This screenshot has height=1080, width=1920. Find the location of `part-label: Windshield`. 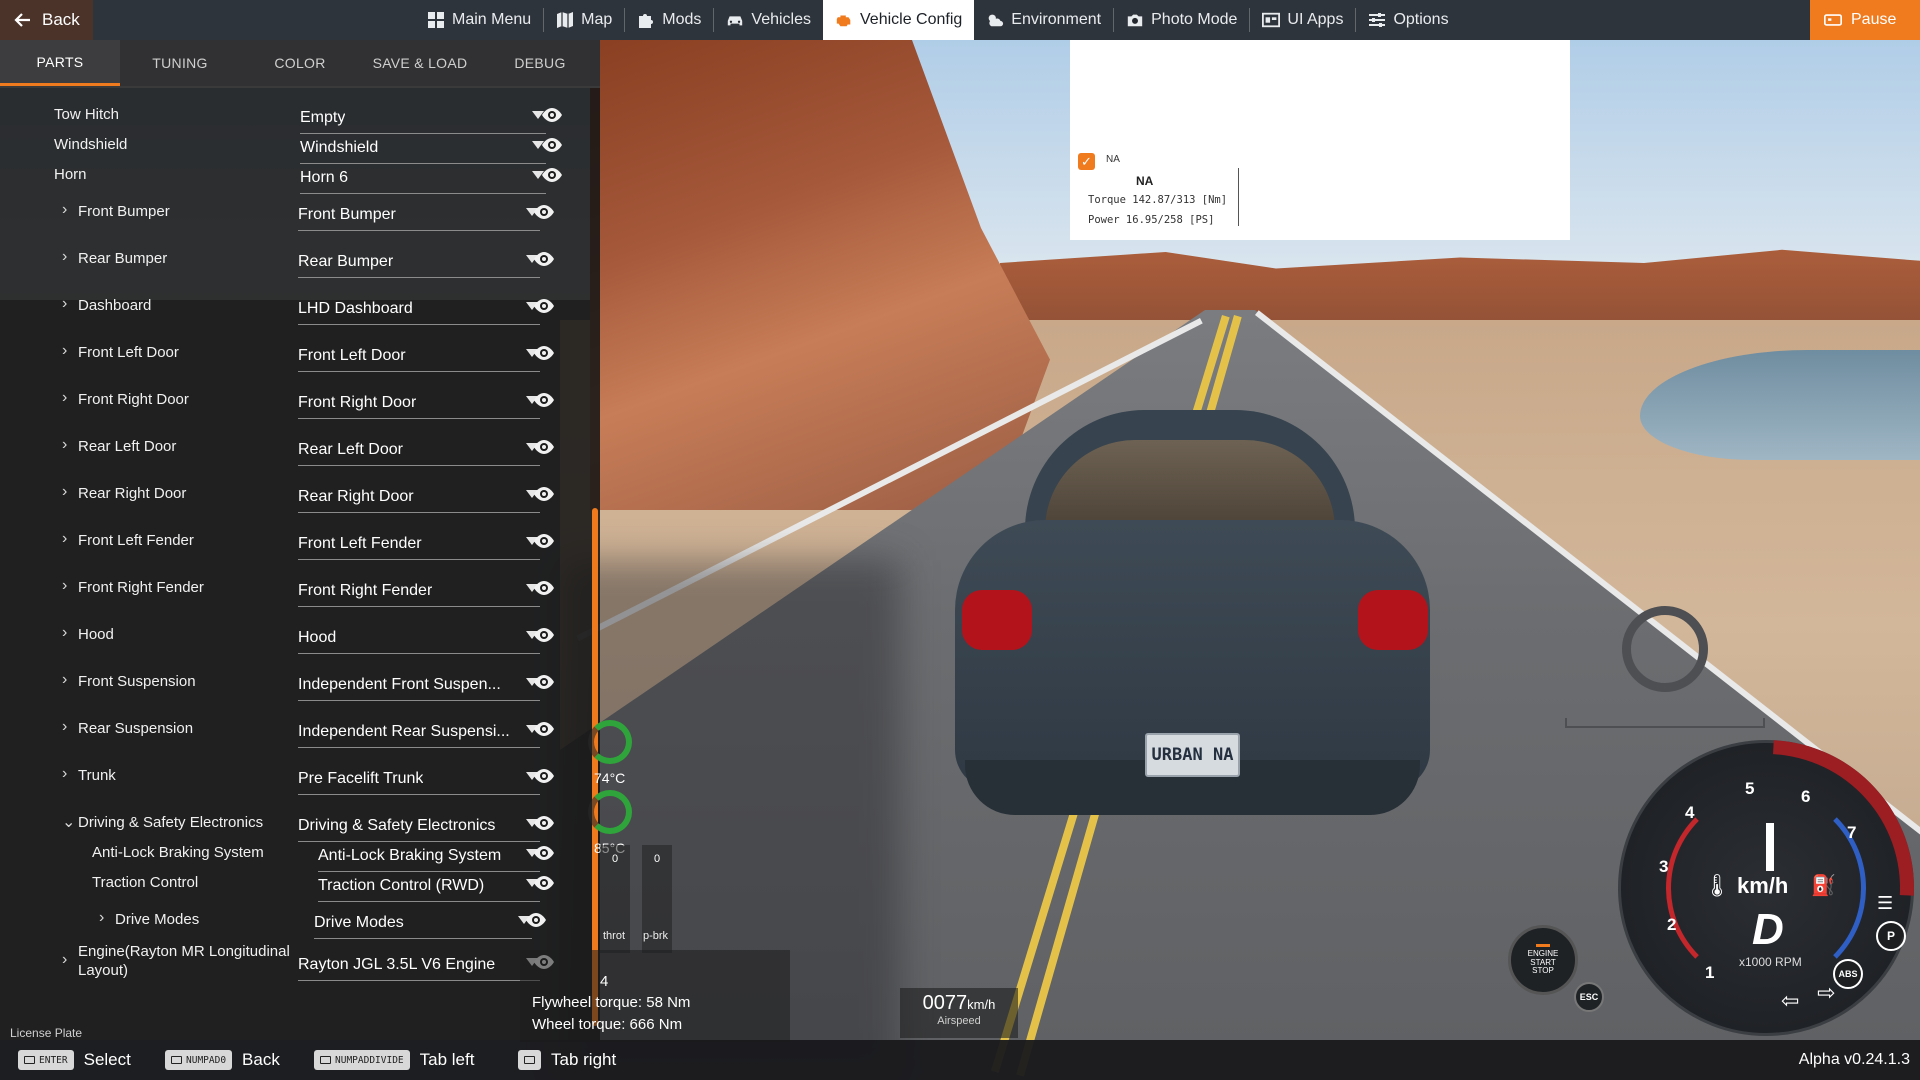

part-label: Windshield is located at coordinates (91, 144).